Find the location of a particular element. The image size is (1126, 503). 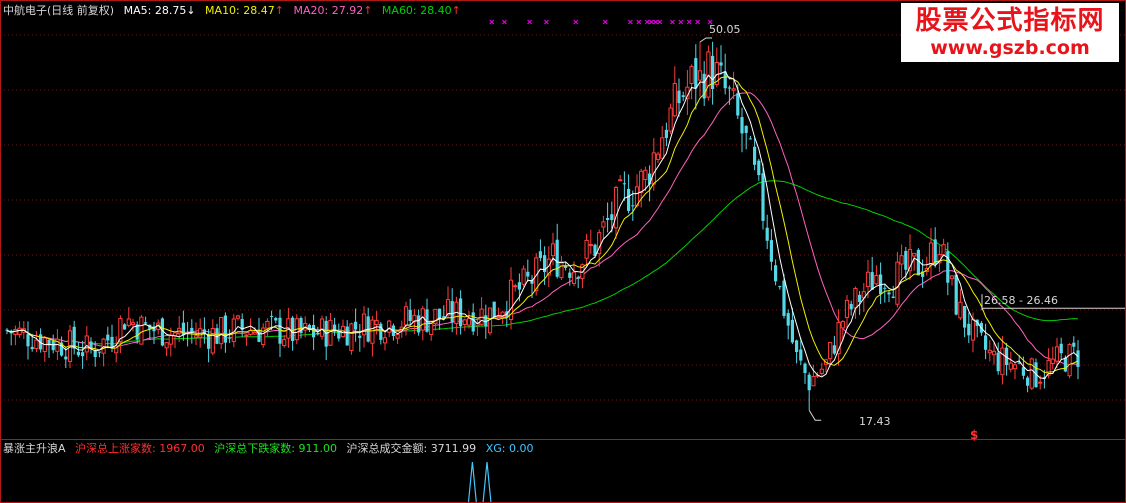

turnover-readout: 沪深总成交金额: 3711.99 is located at coordinates (411, 448).